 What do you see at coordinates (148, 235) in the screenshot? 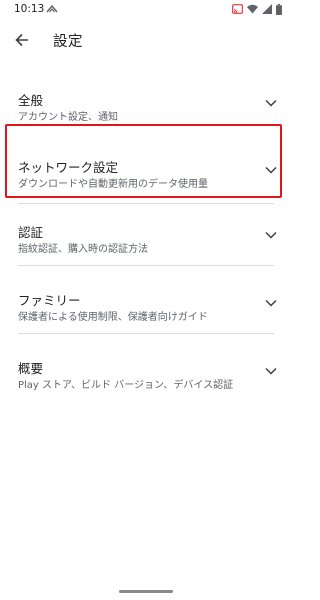
I see `settings-item-authentication: 認証 指紋認証、購入時の認証方法` at bounding box center [148, 235].